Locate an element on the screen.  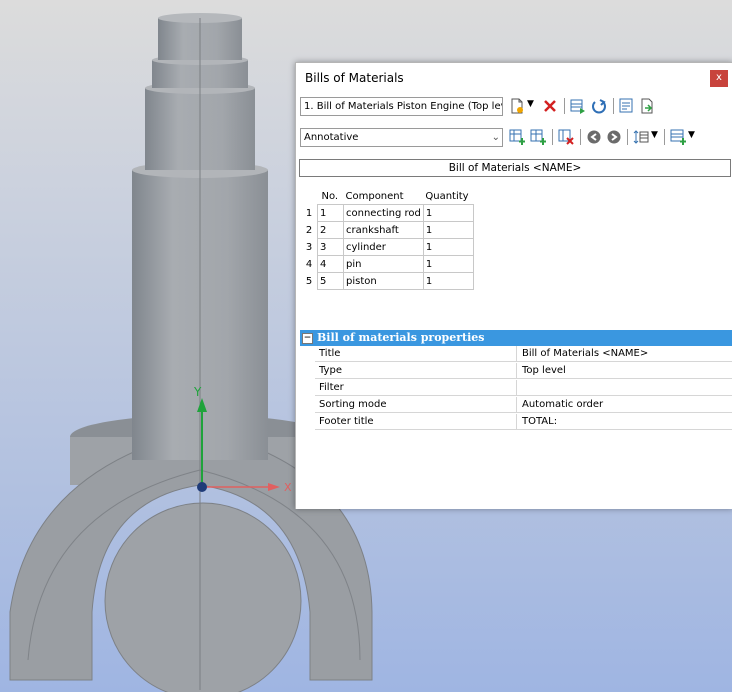
delete-icon is located at coordinates (550, 106).